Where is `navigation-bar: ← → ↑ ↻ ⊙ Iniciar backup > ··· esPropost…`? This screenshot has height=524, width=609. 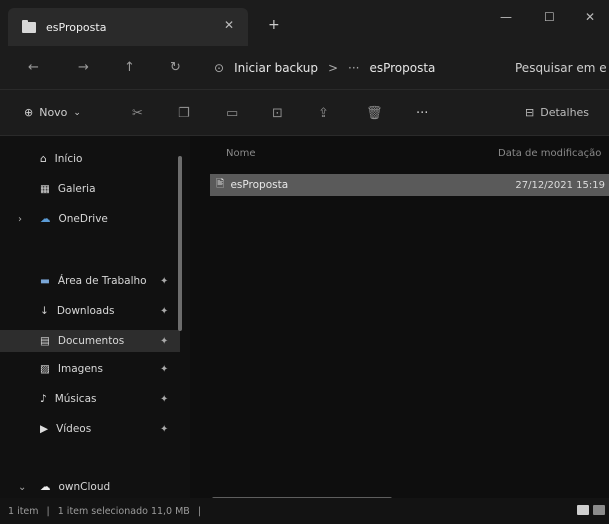
navigation-bar: ← → ↑ ↻ ⊙ Iniciar backup > ··· esPropost… is located at coordinates (304, 68).